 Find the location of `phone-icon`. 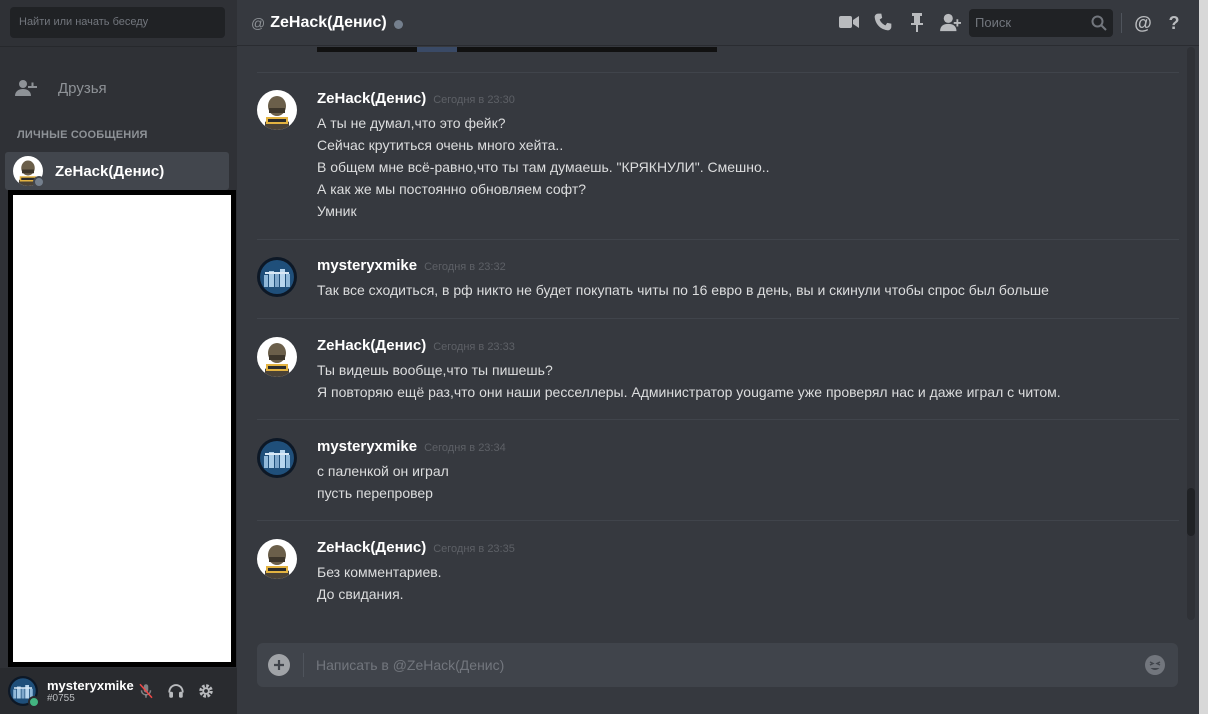

phone-icon is located at coordinates (883, 22).